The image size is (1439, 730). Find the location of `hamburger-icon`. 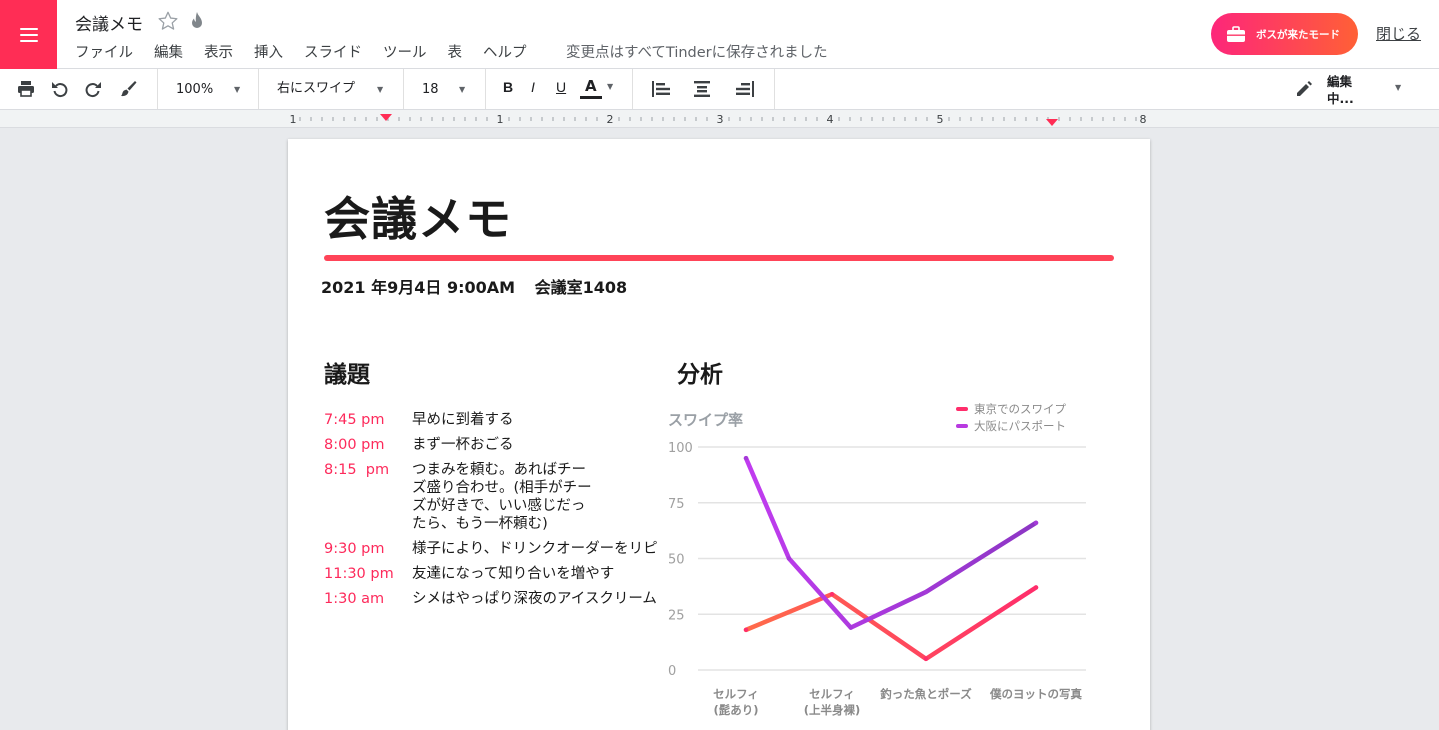

hamburger-icon is located at coordinates (28, 34).